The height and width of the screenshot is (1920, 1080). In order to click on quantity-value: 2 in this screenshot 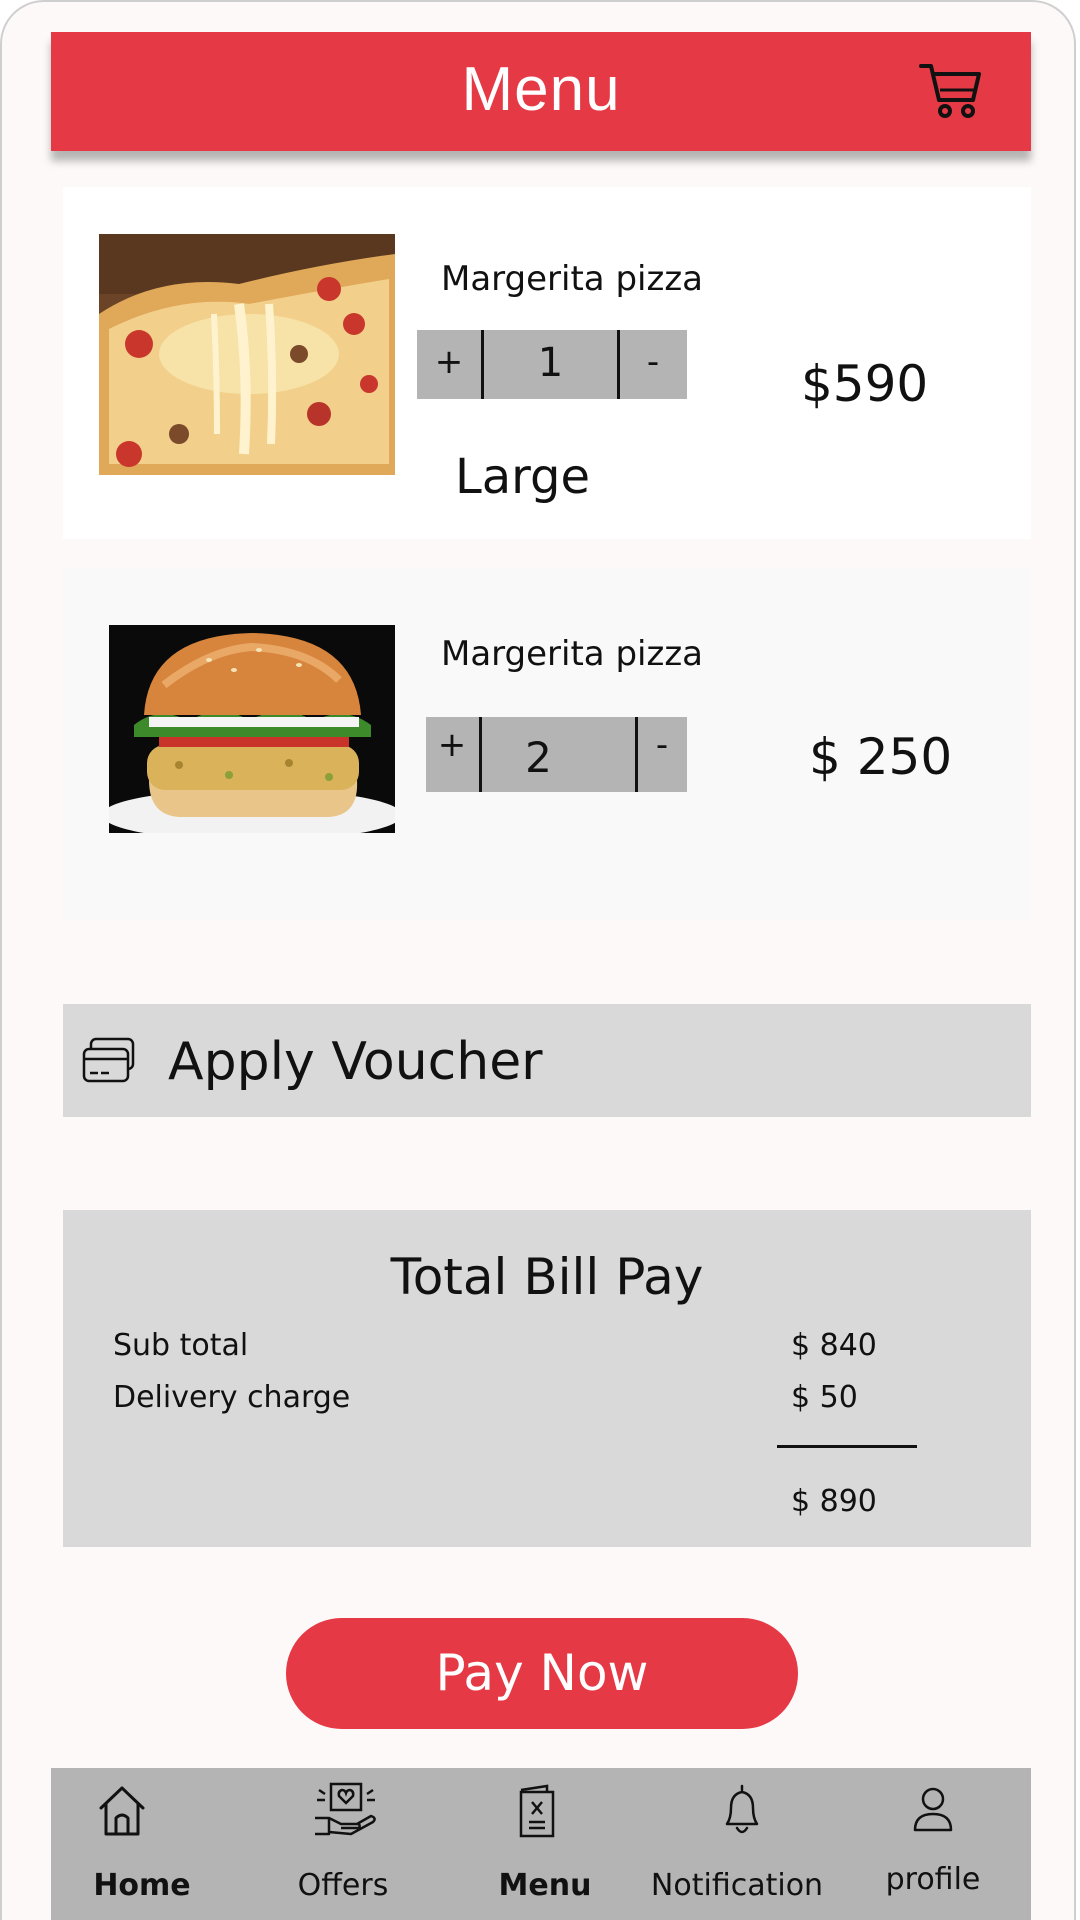, I will do `click(538, 757)`.